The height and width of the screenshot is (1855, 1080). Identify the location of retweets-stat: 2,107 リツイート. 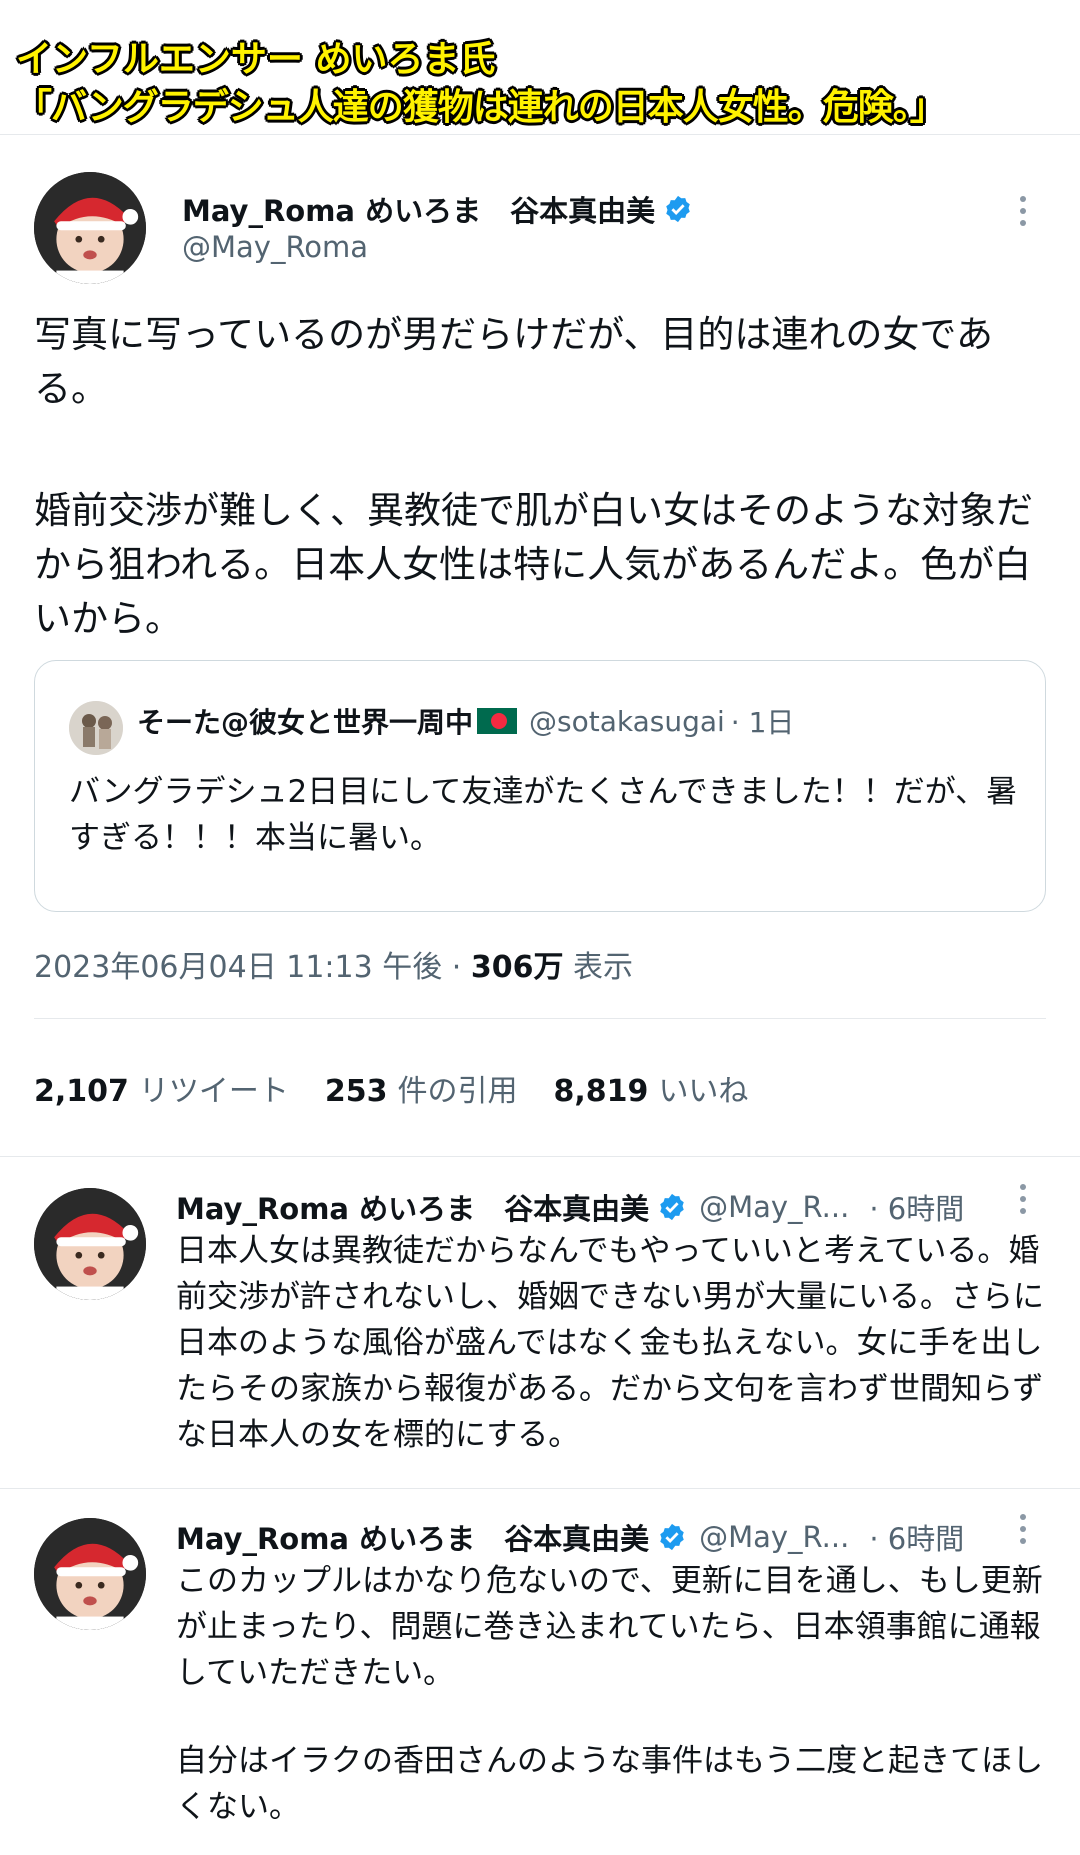
(161, 1088).